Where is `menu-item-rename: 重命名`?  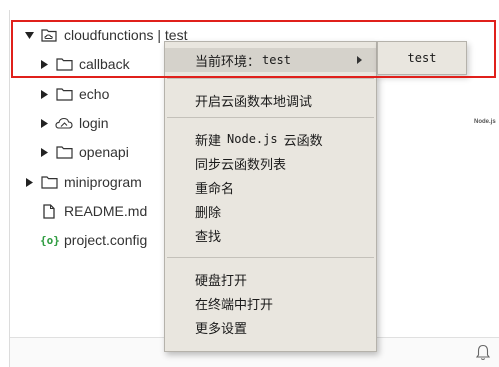 menu-item-rename: 重命名 is located at coordinates (270, 187).